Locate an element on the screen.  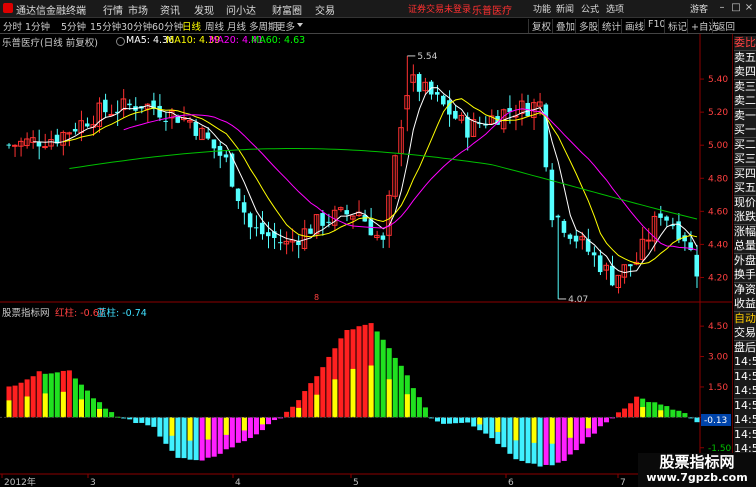
period-tab: 15分钟 is located at coordinates (105, 26).